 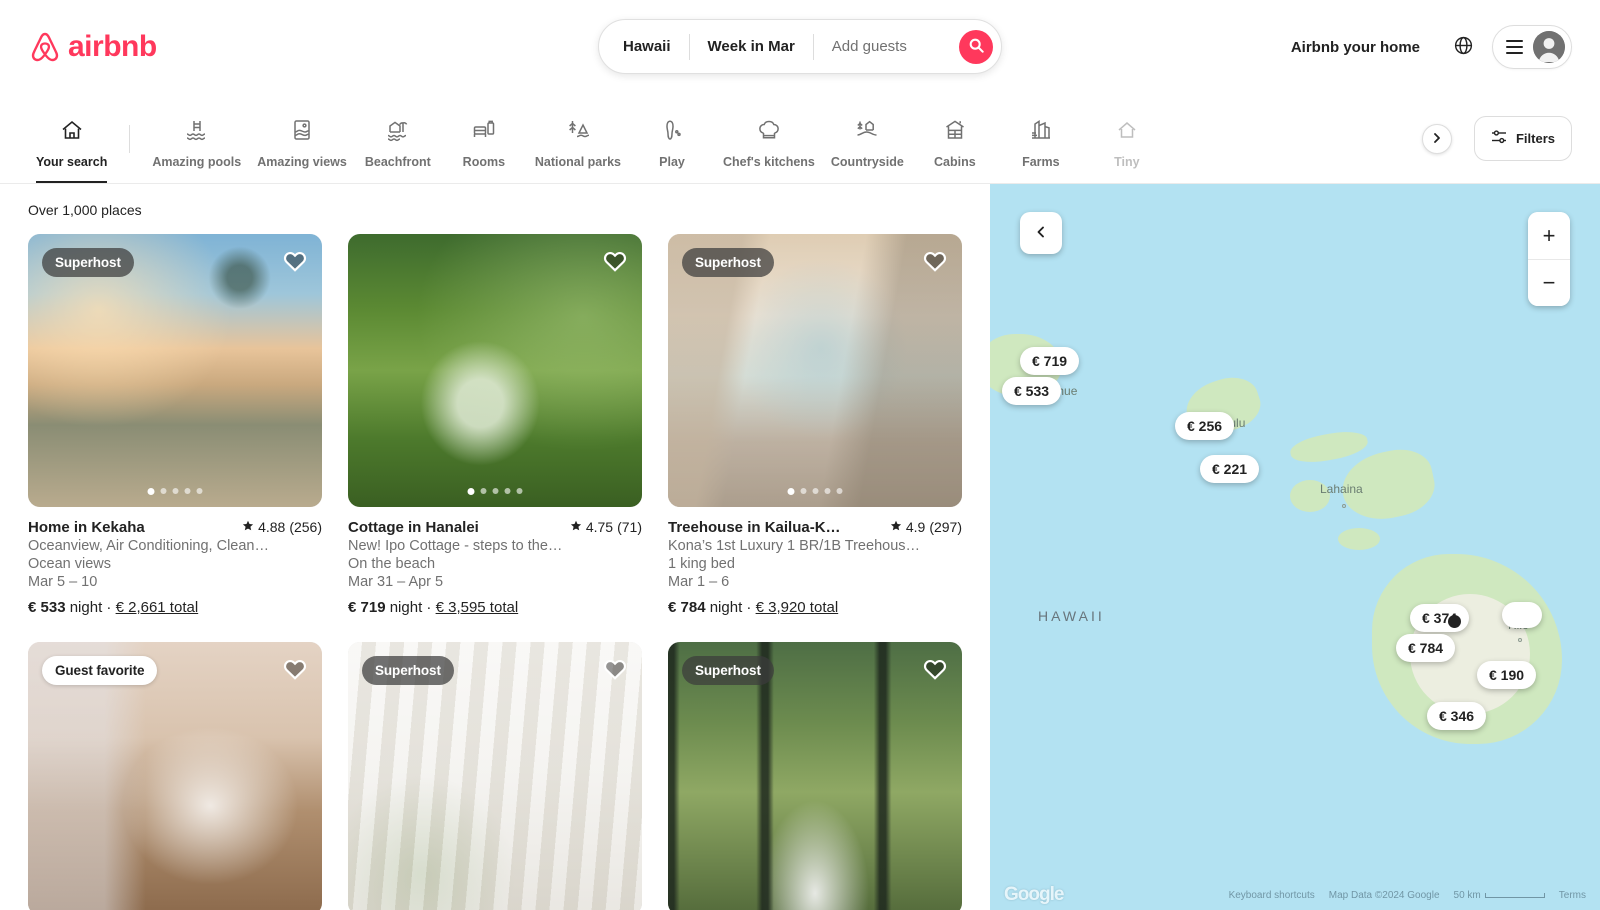 What do you see at coordinates (955, 132) in the screenshot?
I see `cabin-icon` at bounding box center [955, 132].